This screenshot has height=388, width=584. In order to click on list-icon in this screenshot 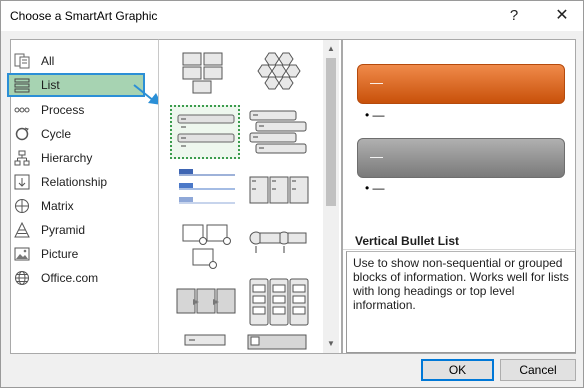, I will do `click(22, 85)`.